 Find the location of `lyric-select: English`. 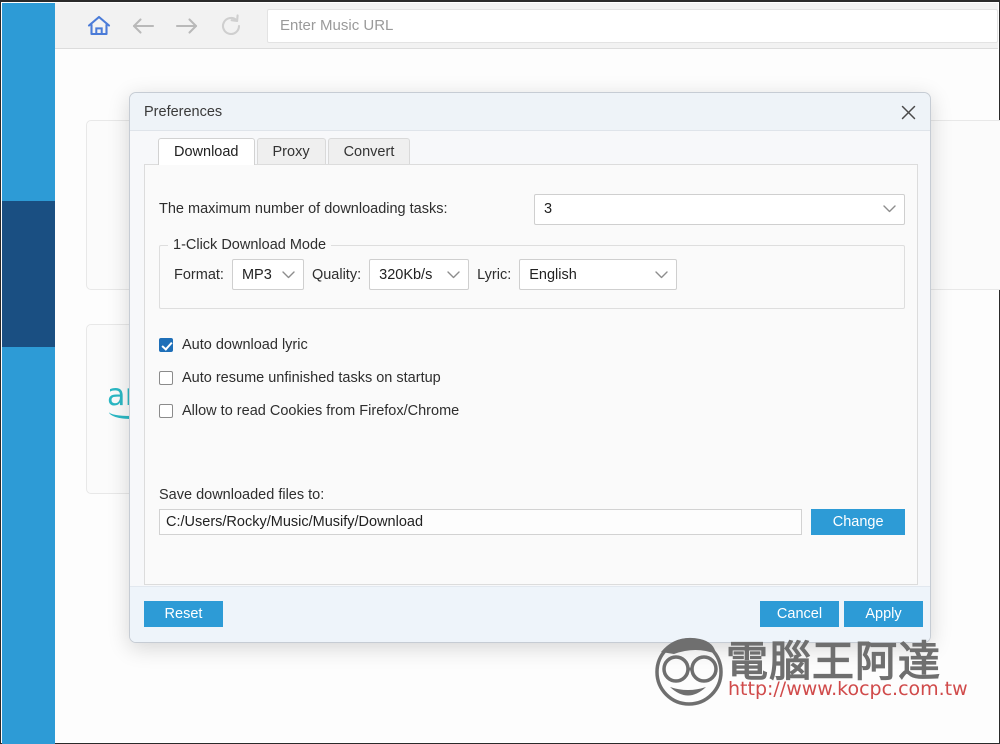

lyric-select: English is located at coordinates (598, 274).